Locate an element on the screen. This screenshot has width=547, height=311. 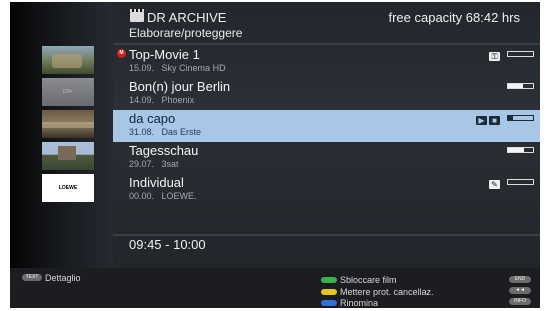
green-key-icon is located at coordinates (329, 280).